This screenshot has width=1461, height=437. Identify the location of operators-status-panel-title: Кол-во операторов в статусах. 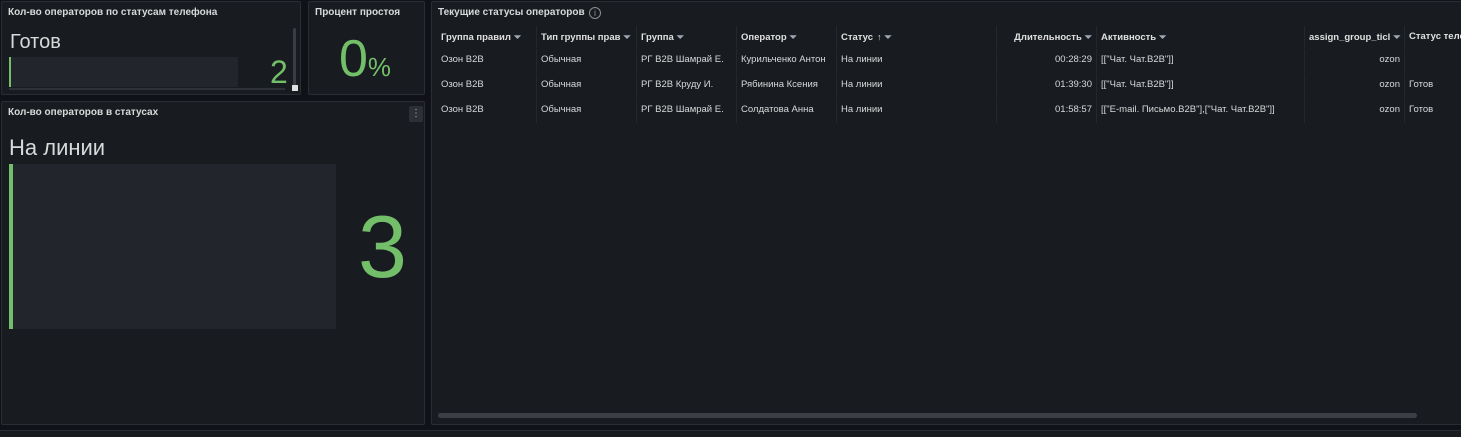
(83, 112).